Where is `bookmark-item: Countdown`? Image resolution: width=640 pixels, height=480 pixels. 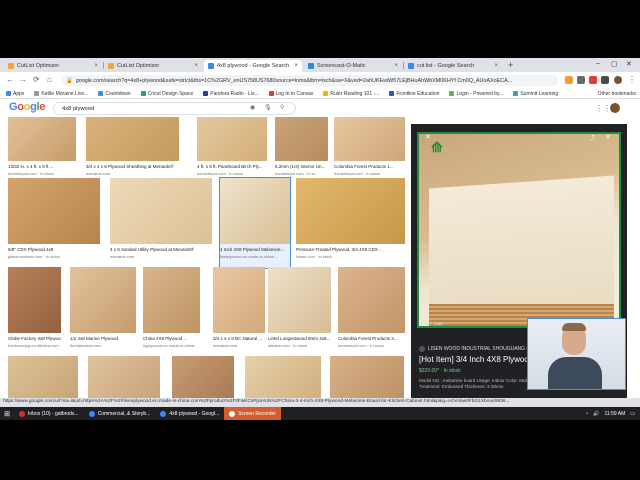 bookmark-item: Countdown is located at coordinates (114, 94).